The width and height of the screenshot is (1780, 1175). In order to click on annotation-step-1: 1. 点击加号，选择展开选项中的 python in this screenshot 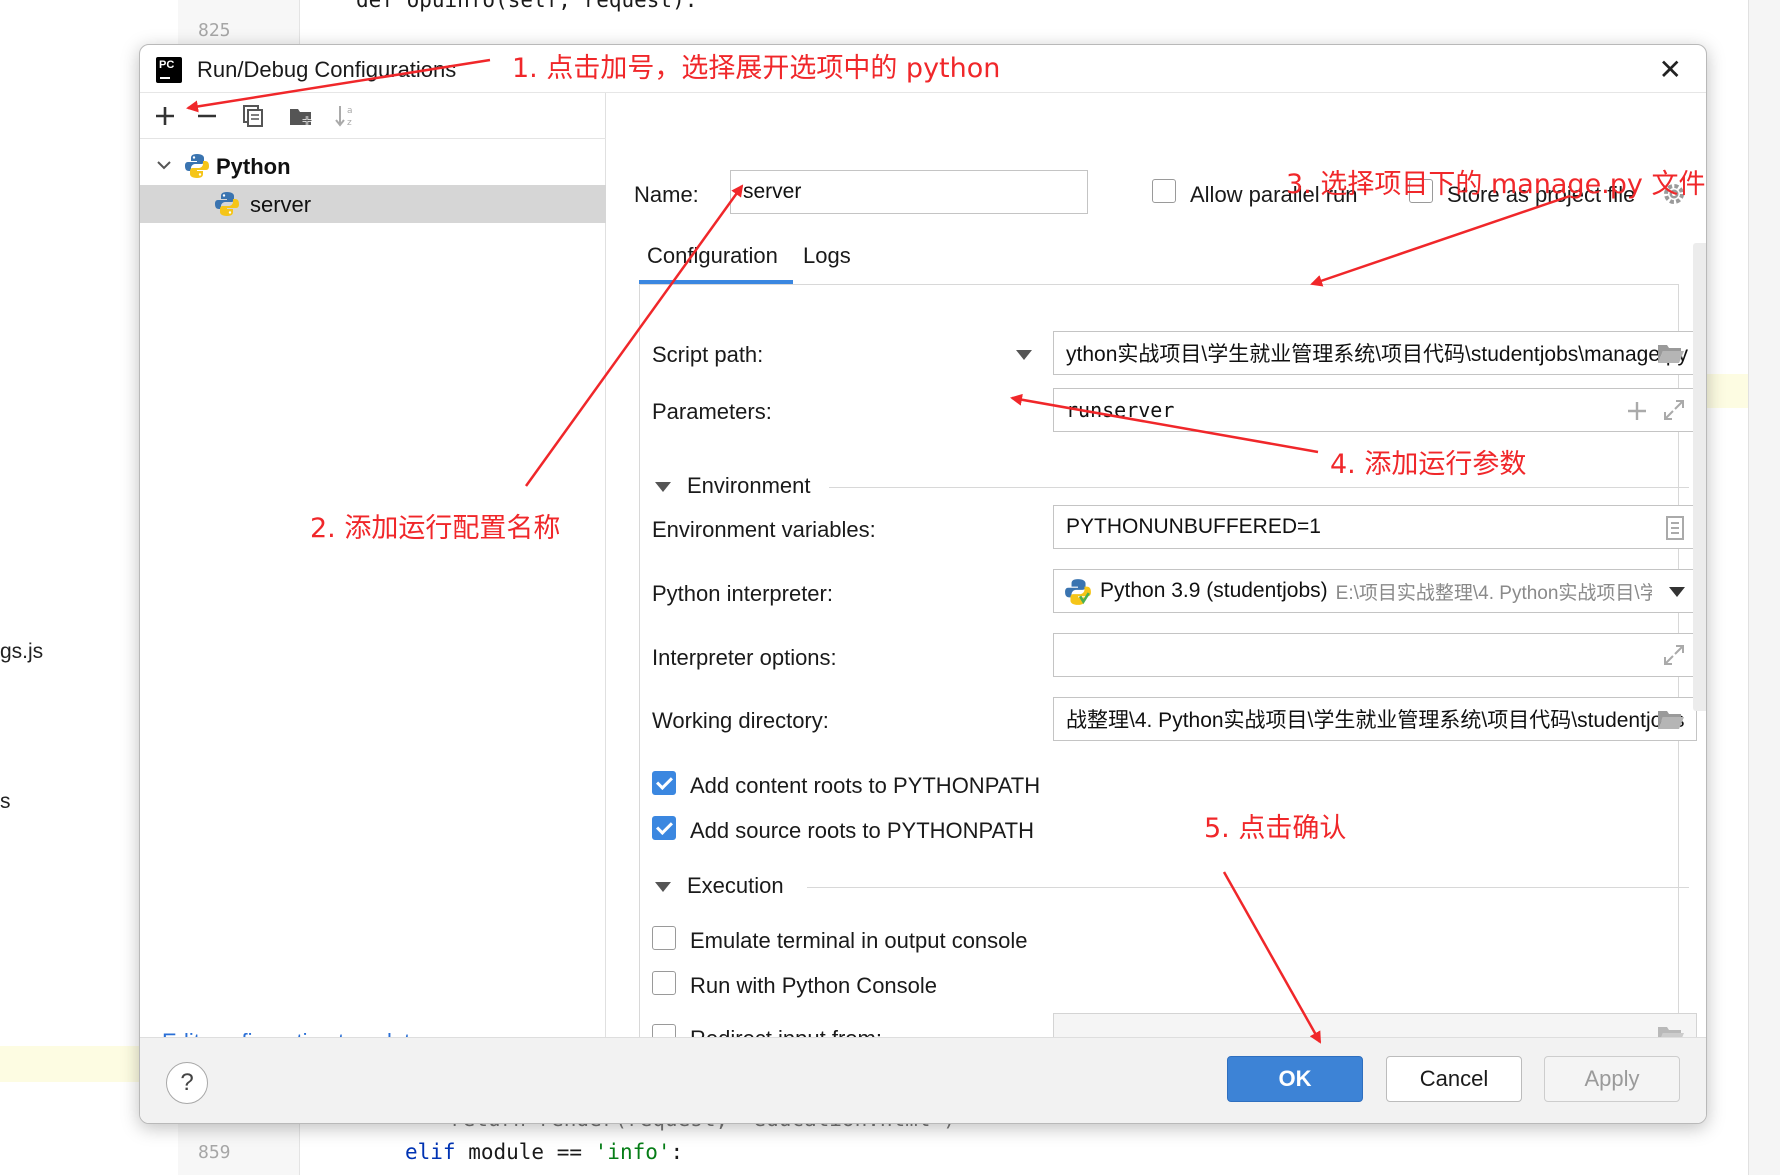, I will do `click(756, 68)`.